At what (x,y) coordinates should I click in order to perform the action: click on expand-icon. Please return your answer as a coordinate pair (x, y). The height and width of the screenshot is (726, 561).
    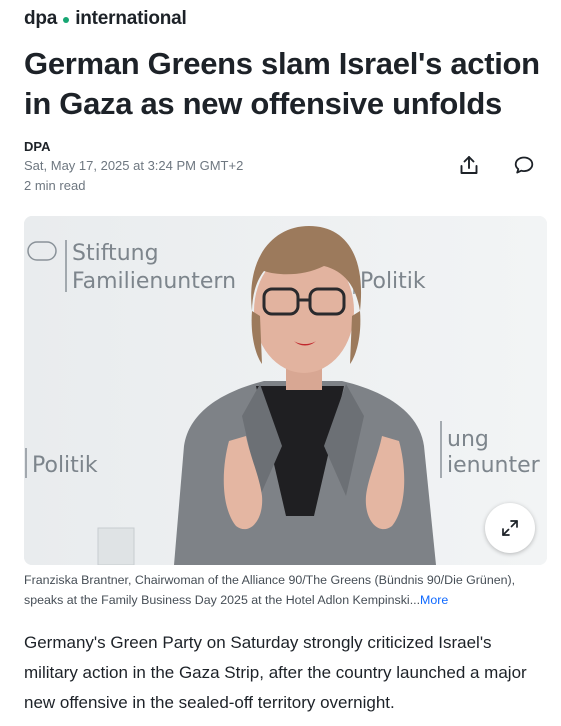
    Looking at the image, I should click on (510, 528).